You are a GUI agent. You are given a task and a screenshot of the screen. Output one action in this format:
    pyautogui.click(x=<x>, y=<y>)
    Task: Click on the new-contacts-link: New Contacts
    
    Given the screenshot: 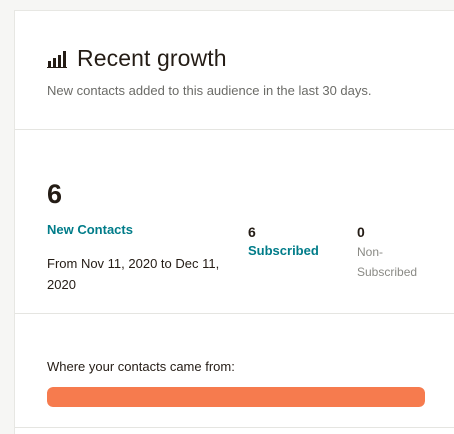 What is the action you would take?
    pyautogui.click(x=90, y=229)
    